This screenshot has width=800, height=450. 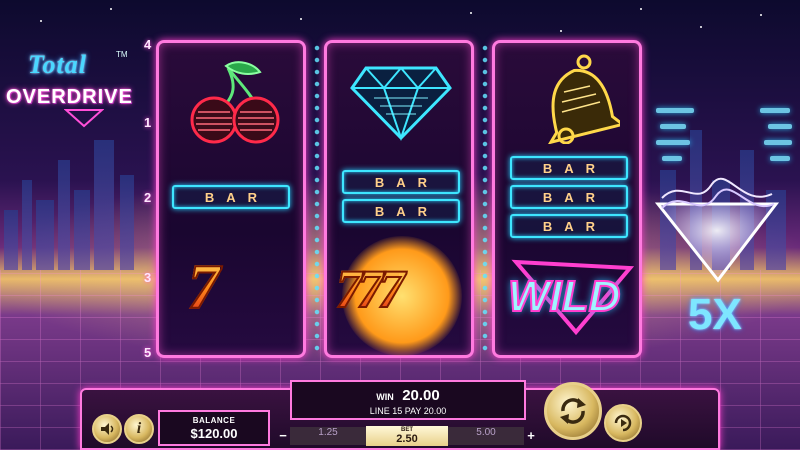 What do you see at coordinates (370, 289) in the screenshot?
I see `triple-seven-symbol: 777` at bounding box center [370, 289].